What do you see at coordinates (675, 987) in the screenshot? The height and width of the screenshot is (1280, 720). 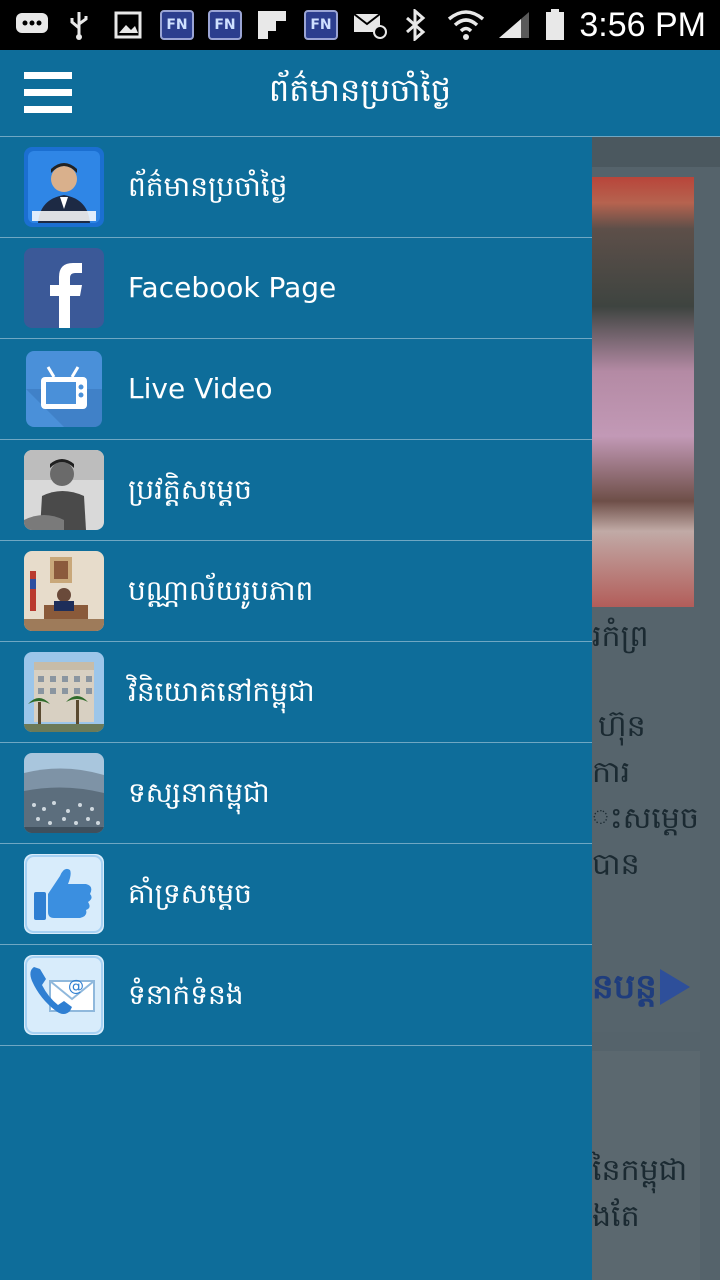 I see `arrow-right-icon` at bounding box center [675, 987].